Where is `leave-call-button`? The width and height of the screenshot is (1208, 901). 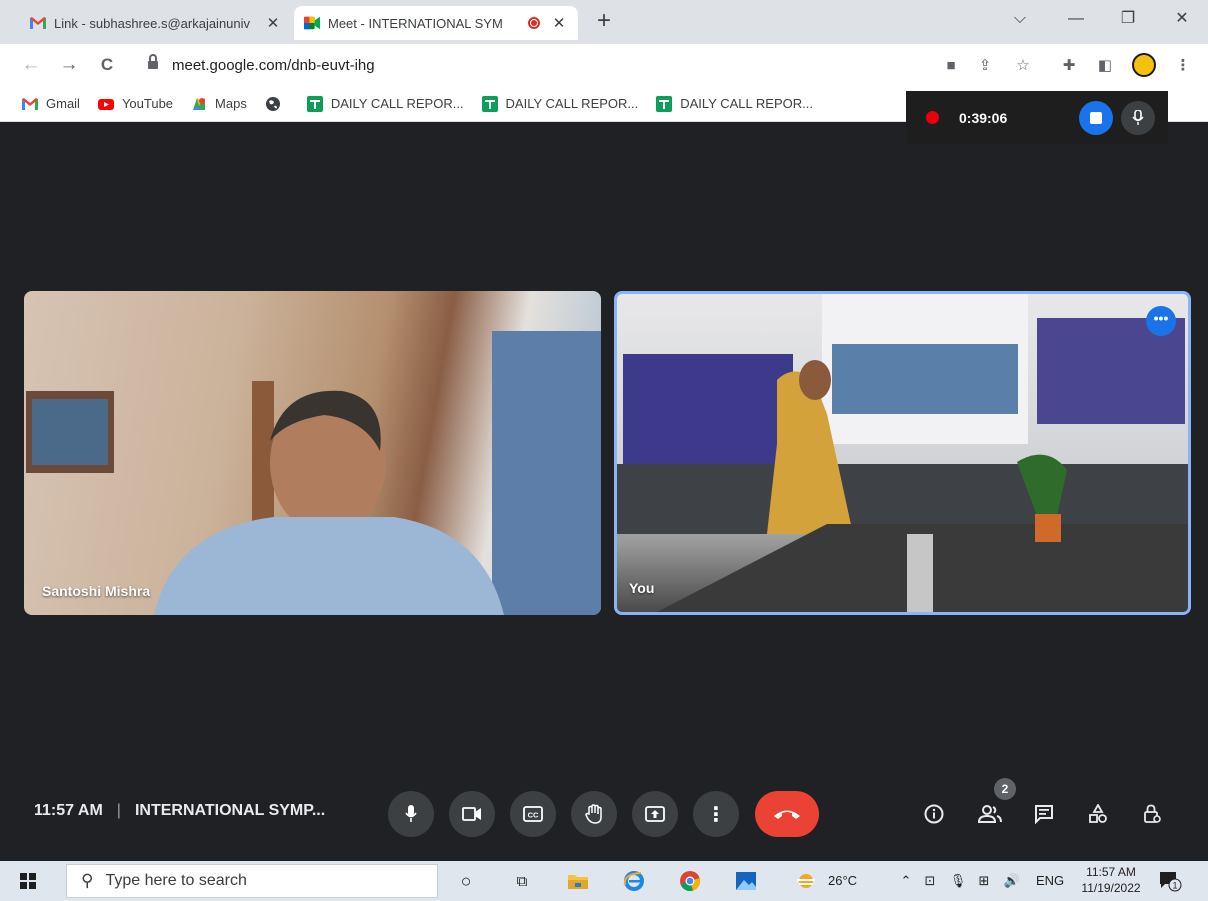
leave-call-button is located at coordinates (787, 814).